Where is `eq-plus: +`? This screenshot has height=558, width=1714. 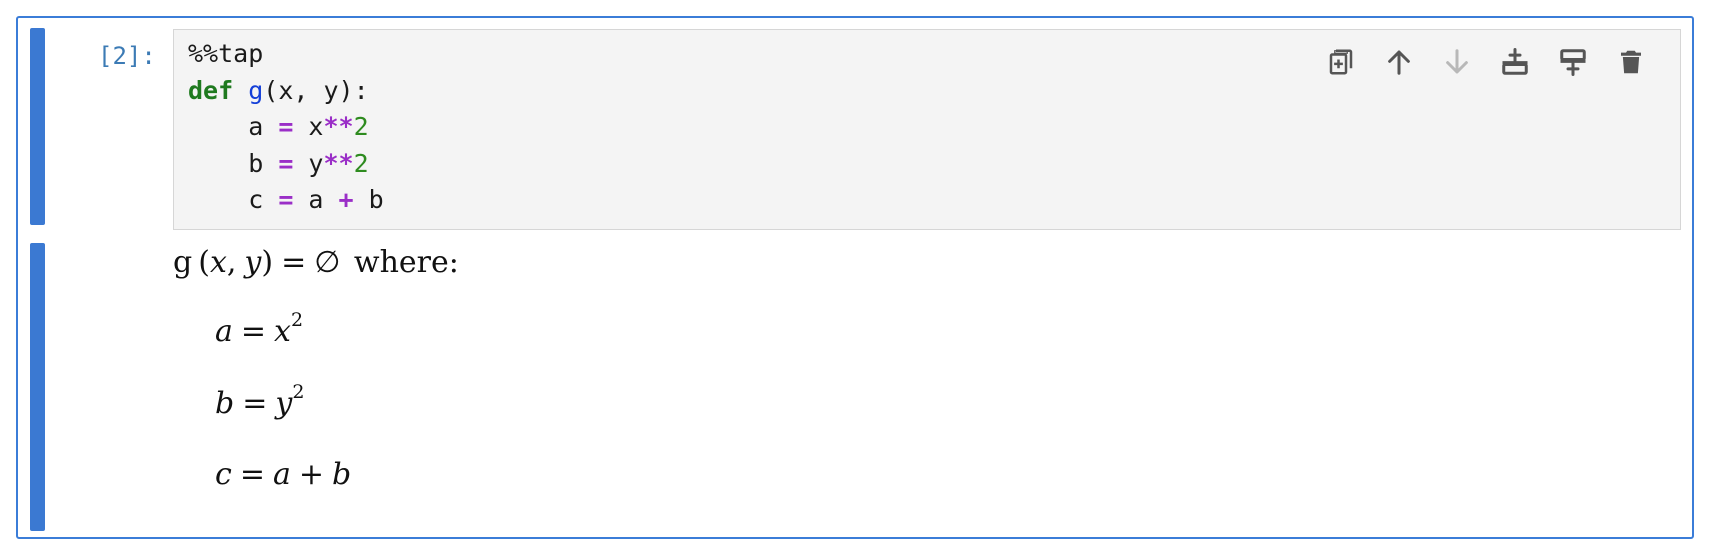
eq-plus: + is located at coordinates (311, 474).